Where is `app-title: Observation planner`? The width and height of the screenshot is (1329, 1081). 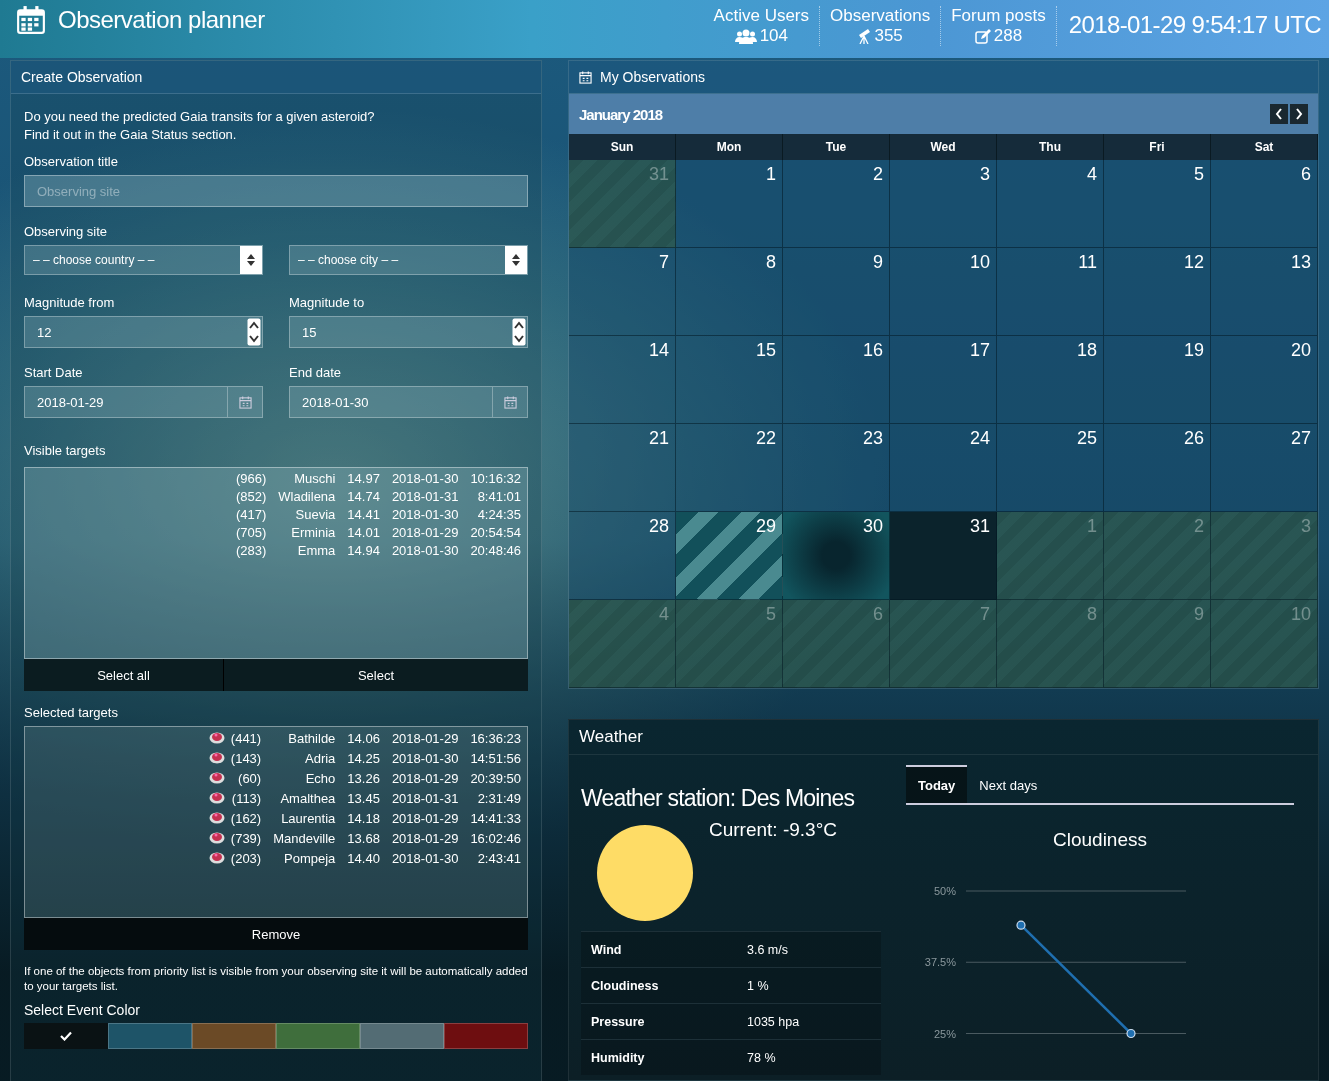
app-title: Observation planner is located at coordinates (161, 20).